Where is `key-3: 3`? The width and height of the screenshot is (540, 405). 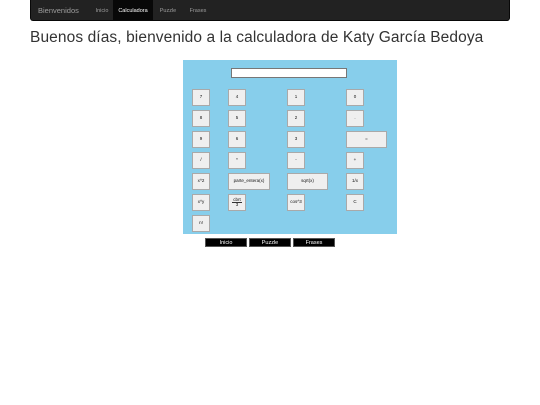
key-3: 3 is located at coordinates (296, 139).